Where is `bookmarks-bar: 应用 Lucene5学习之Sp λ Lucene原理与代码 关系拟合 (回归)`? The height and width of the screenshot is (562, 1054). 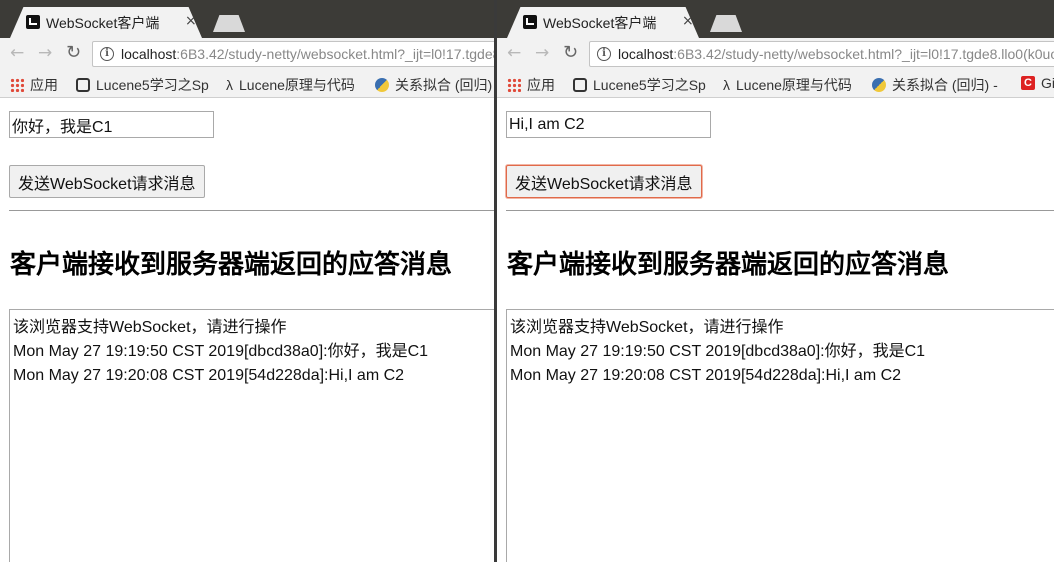 bookmarks-bar: 应用 Lucene5学习之Sp λ Lucene原理与代码 关系拟合 (回归) is located at coordinates (247, 84).